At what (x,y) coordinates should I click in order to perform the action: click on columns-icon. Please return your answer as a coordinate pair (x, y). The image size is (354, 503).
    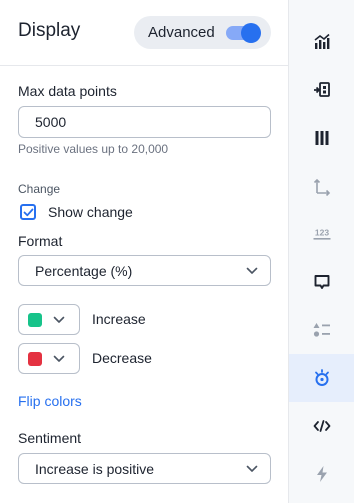
    Looking at the image, I should click on (322, 138).